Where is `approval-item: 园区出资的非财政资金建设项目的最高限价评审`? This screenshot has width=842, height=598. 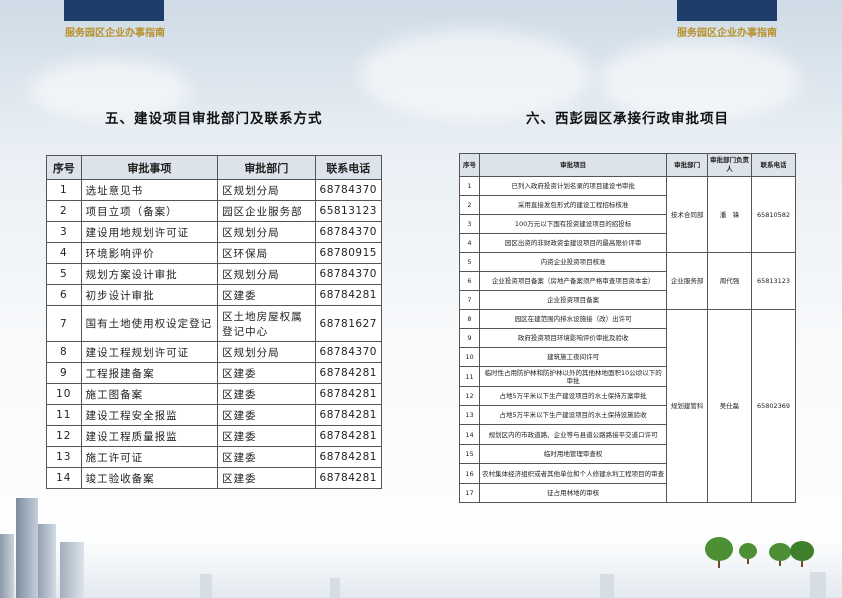
approval-item: 园区出资的非财政资金建设项目的最高限价评审 is located at coordinates (573, 243).